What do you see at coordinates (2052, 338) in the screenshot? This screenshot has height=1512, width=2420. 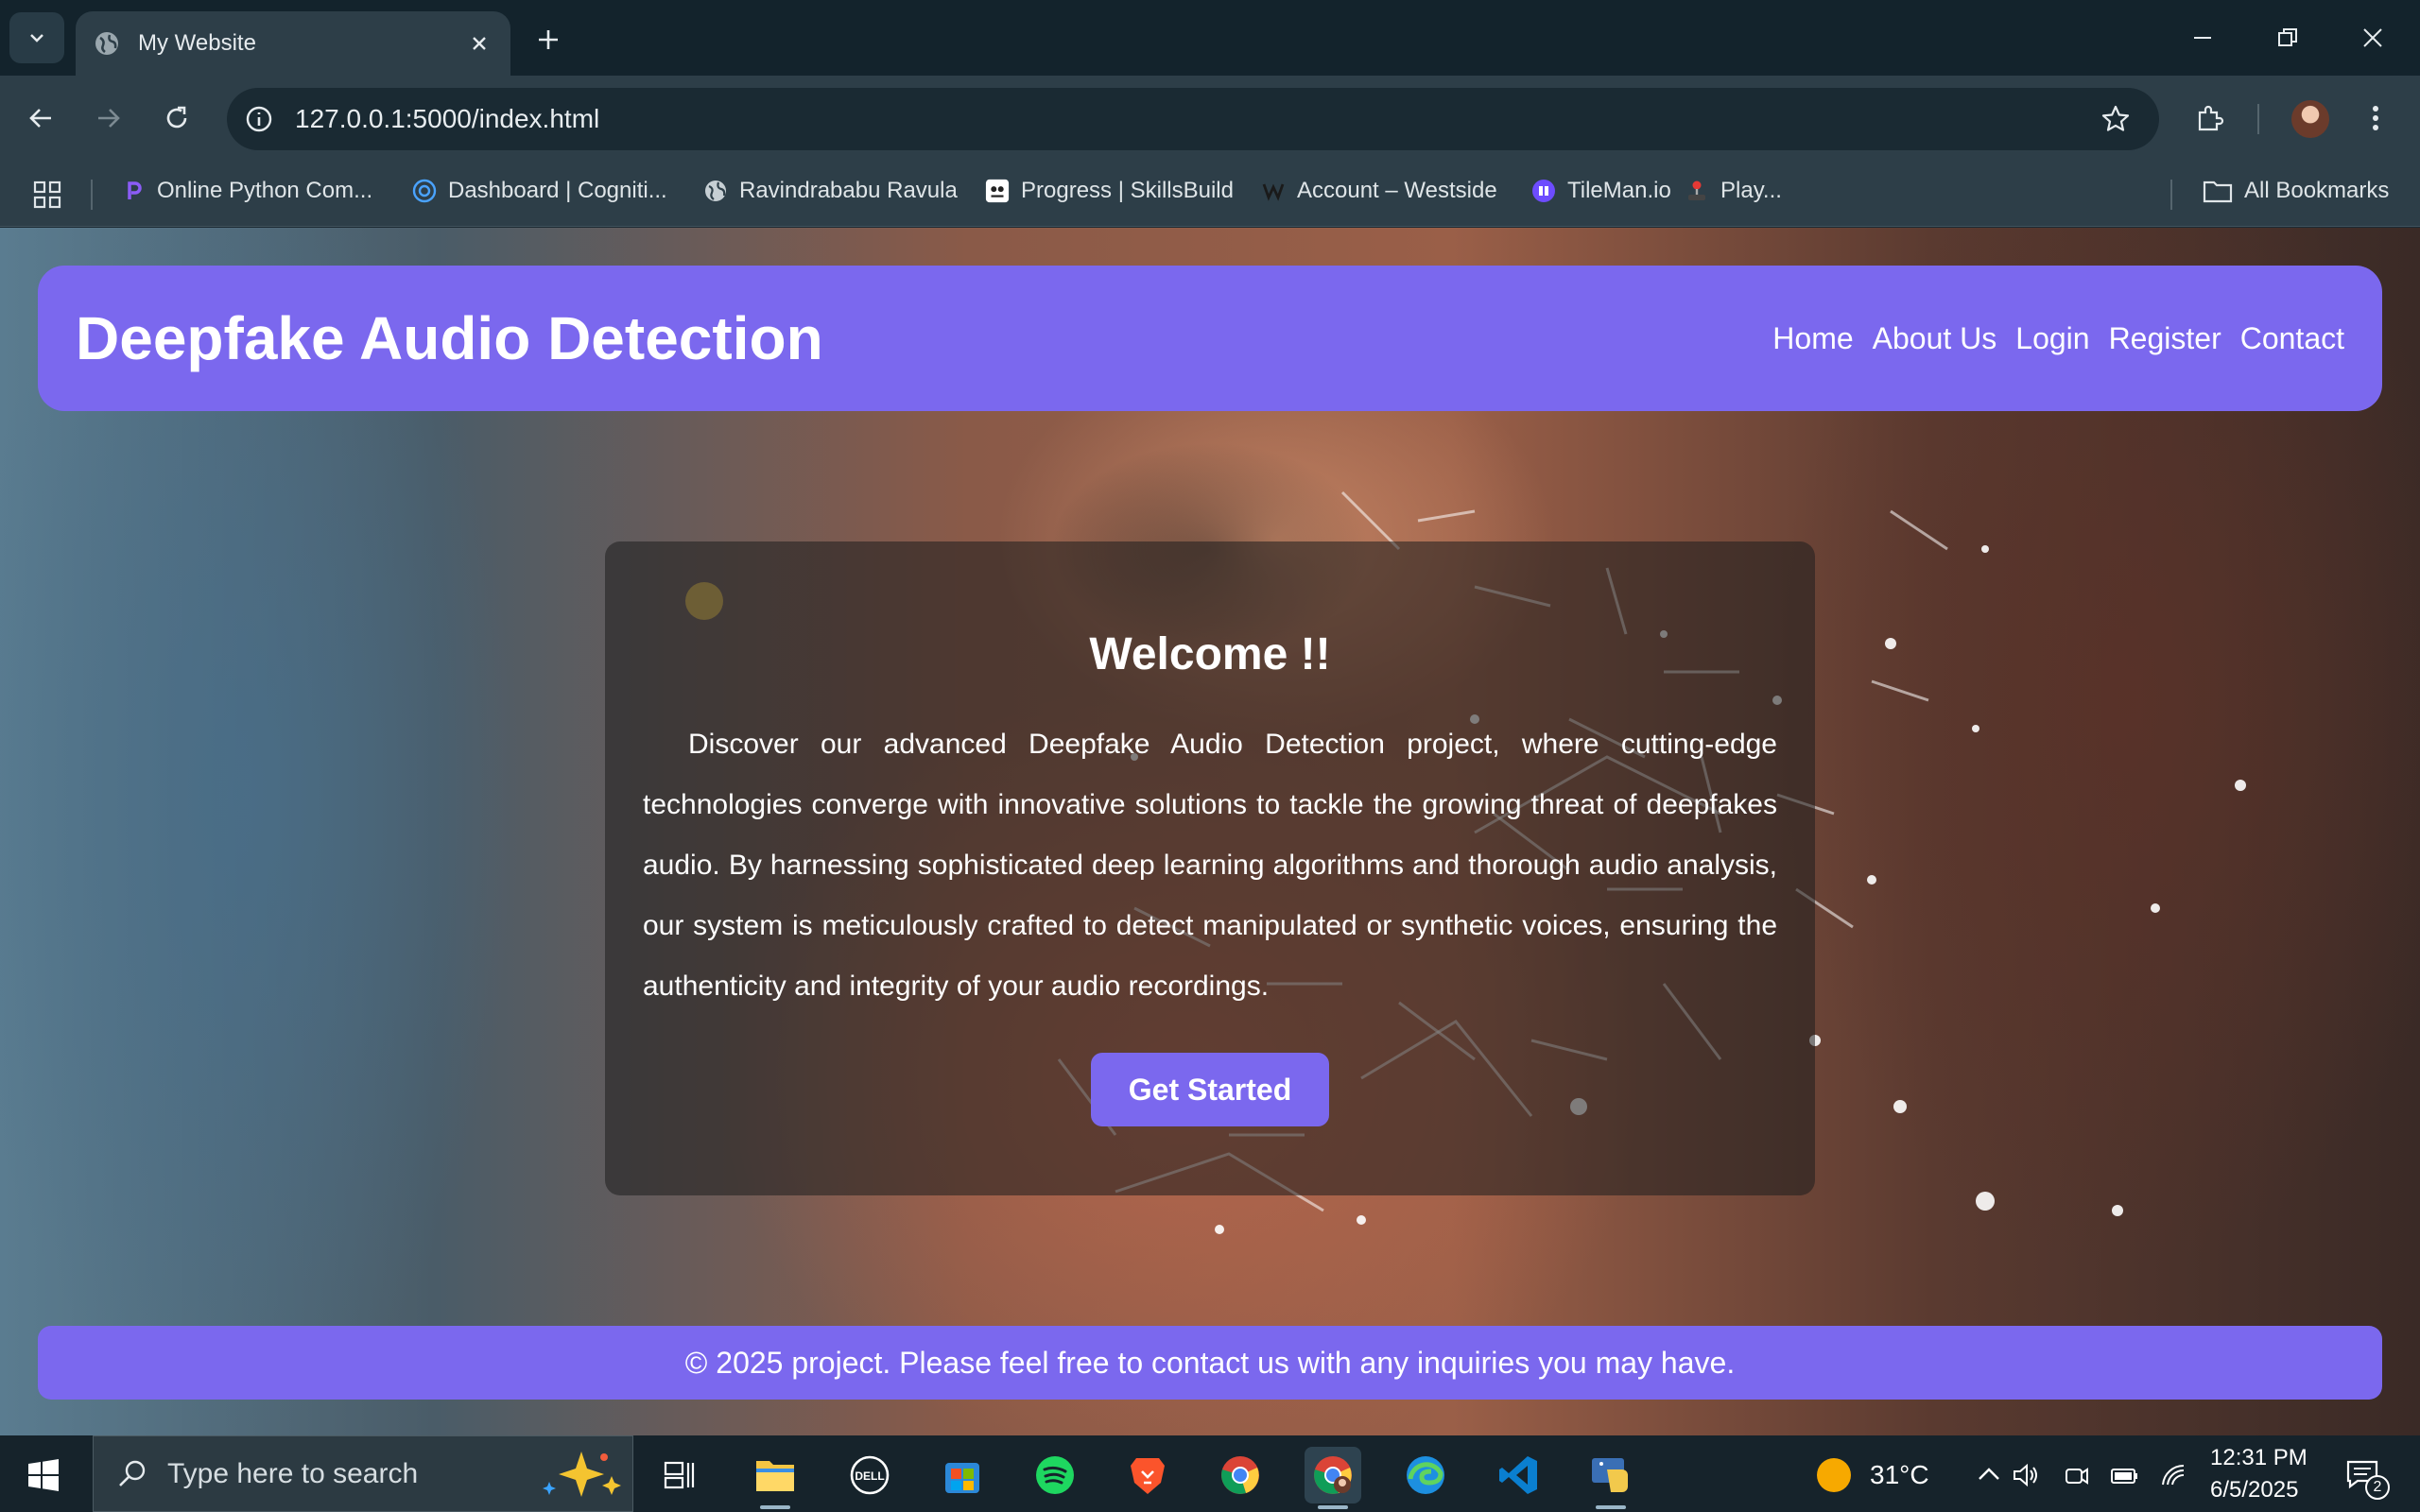 I see `nav-link-login: Login` at bounding box center [2052, 338].